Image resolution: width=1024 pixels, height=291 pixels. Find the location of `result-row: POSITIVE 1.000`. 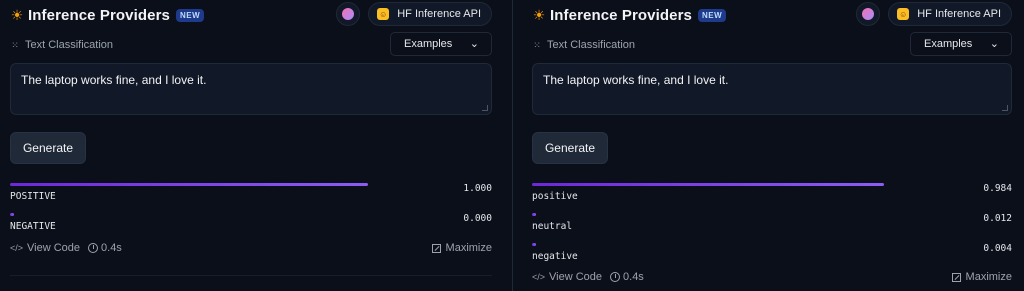

result-row: POSITIVE 1.000 is located at coordinates (251, 198).